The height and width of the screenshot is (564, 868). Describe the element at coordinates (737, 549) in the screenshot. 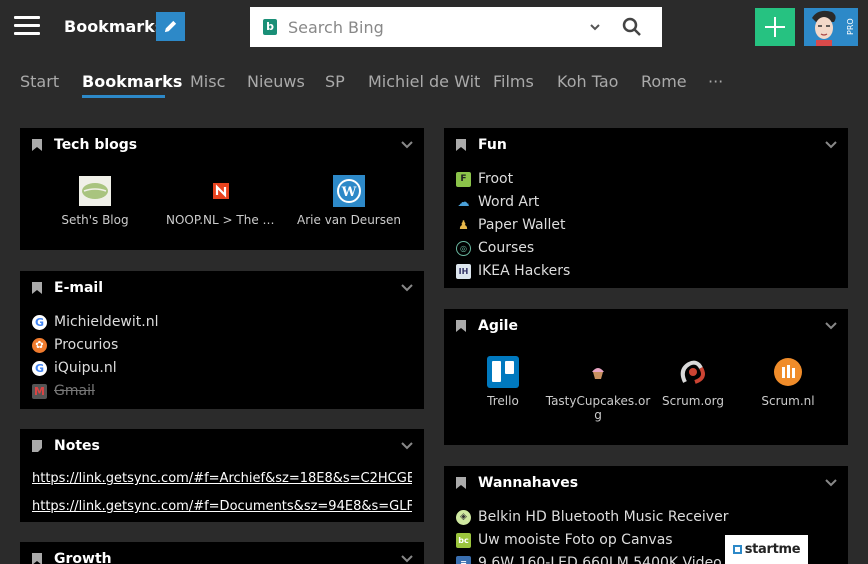

I see `startme-square-icon` at that location.